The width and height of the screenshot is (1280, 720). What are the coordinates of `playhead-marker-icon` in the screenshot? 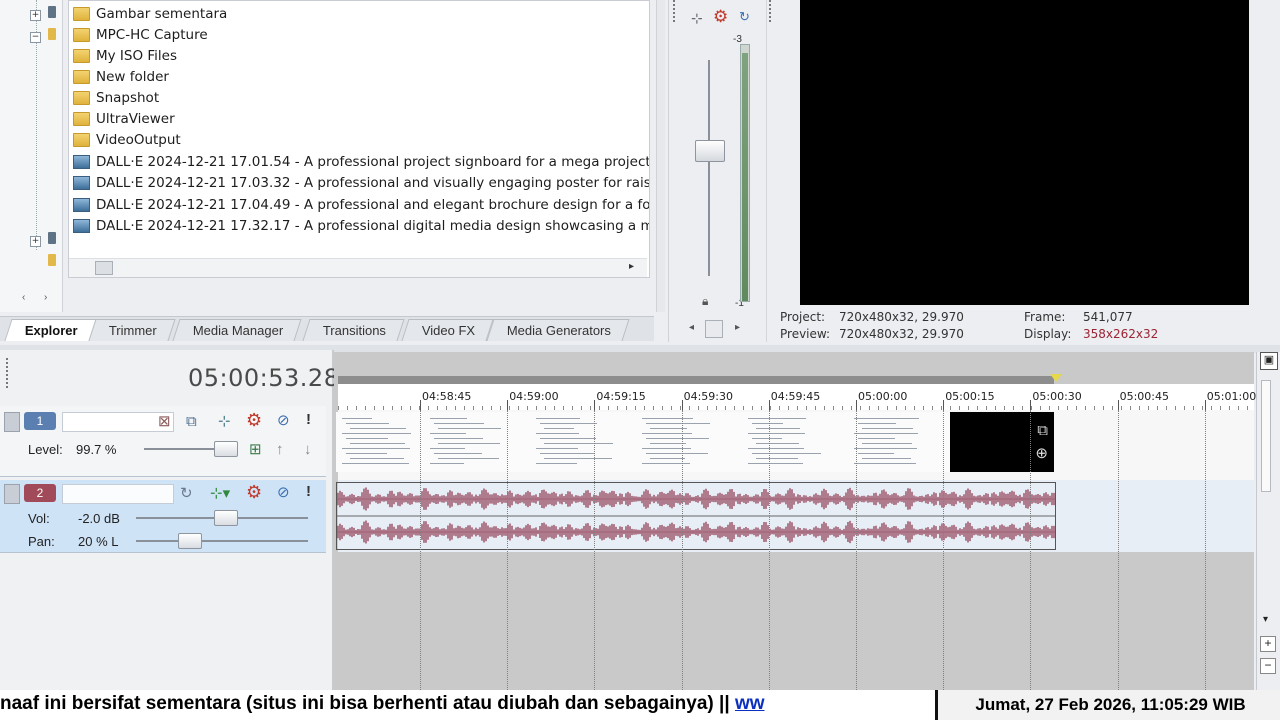 It's located at (1056, 378).